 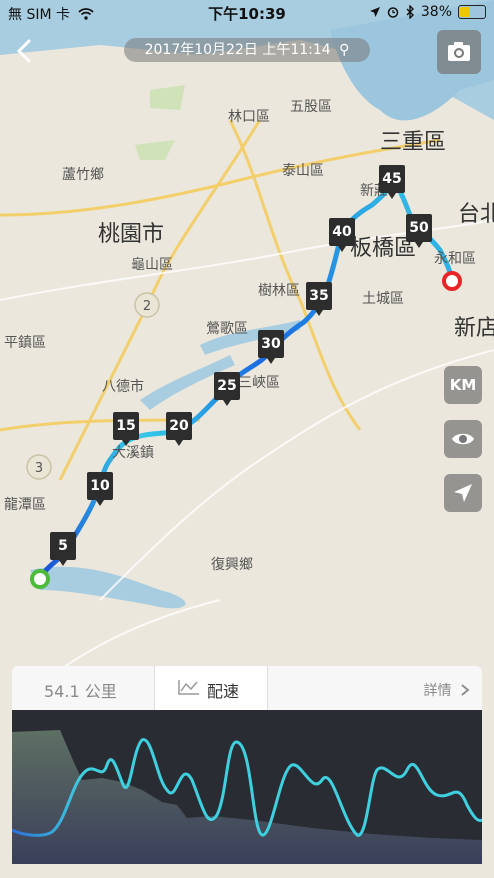 I want to click on km-marker: 5, so click(x=63, y=549).